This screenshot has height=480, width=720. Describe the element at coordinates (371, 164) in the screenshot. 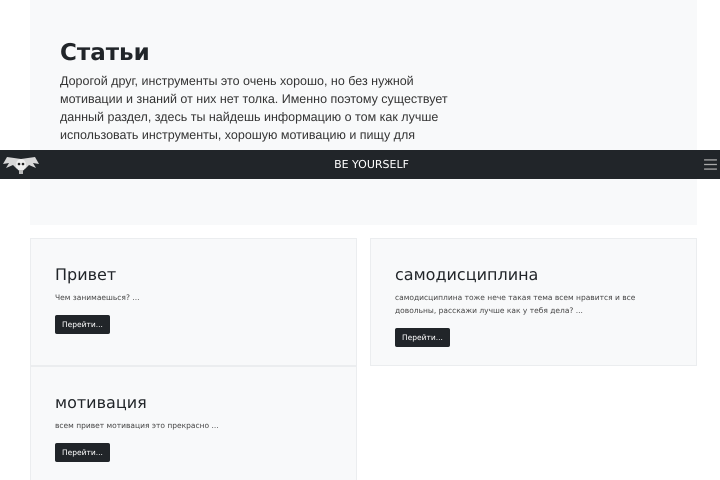

I see `site-title: BE YOURSELF` at that location.